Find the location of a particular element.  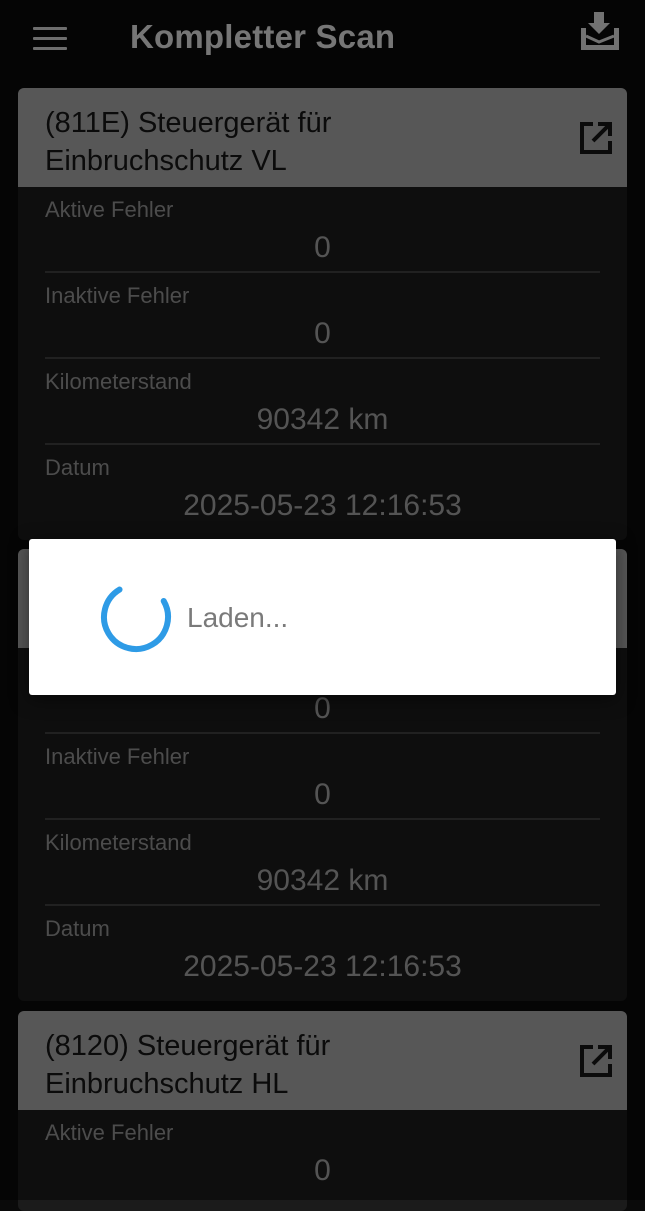

loading-spinner-icon is located at coordinates (136, 617).